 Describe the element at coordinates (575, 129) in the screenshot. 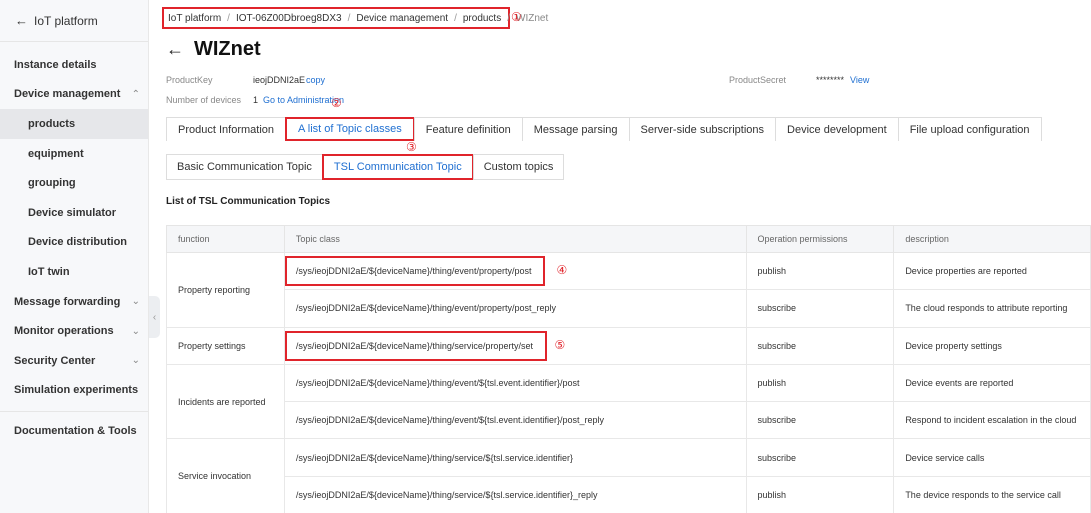

I see `tab-message-parsing: Message parsing` at that location.